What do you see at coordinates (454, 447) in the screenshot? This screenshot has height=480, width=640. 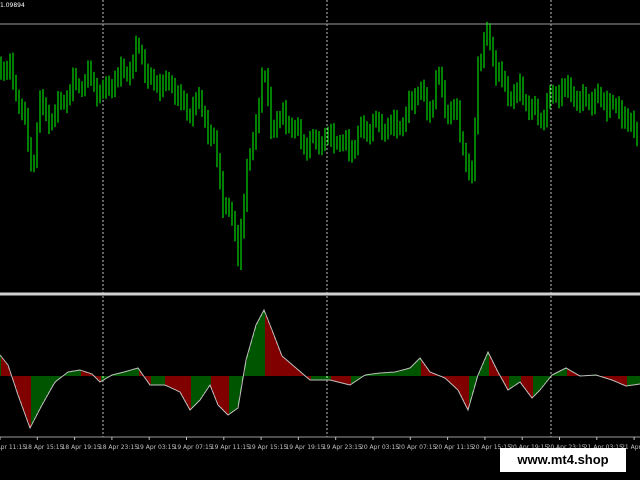 I see `time-label: 20 Apr 11:15` at bounding box center [454, 447].